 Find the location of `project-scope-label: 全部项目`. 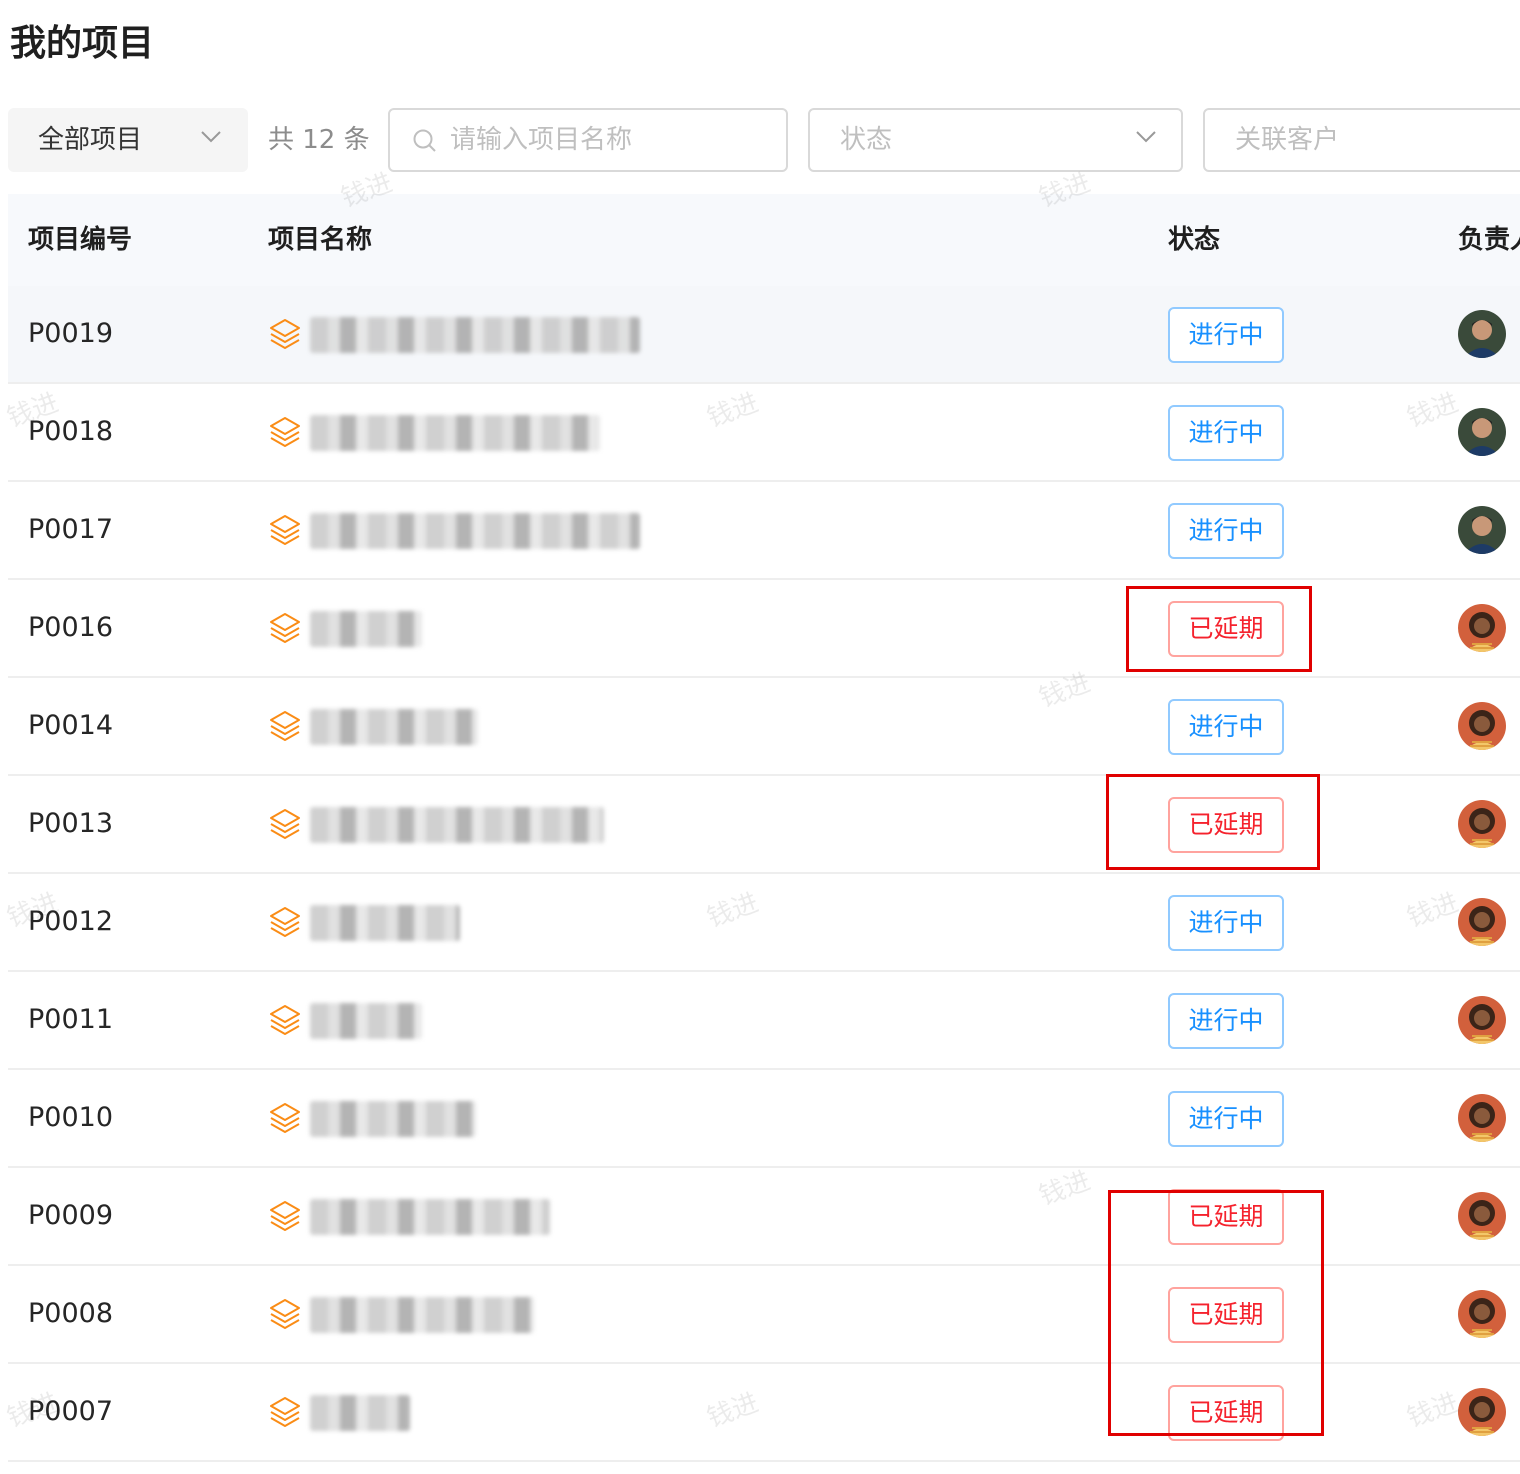

project-scope-label: 全部项目 is located at coordinates (90, 140).